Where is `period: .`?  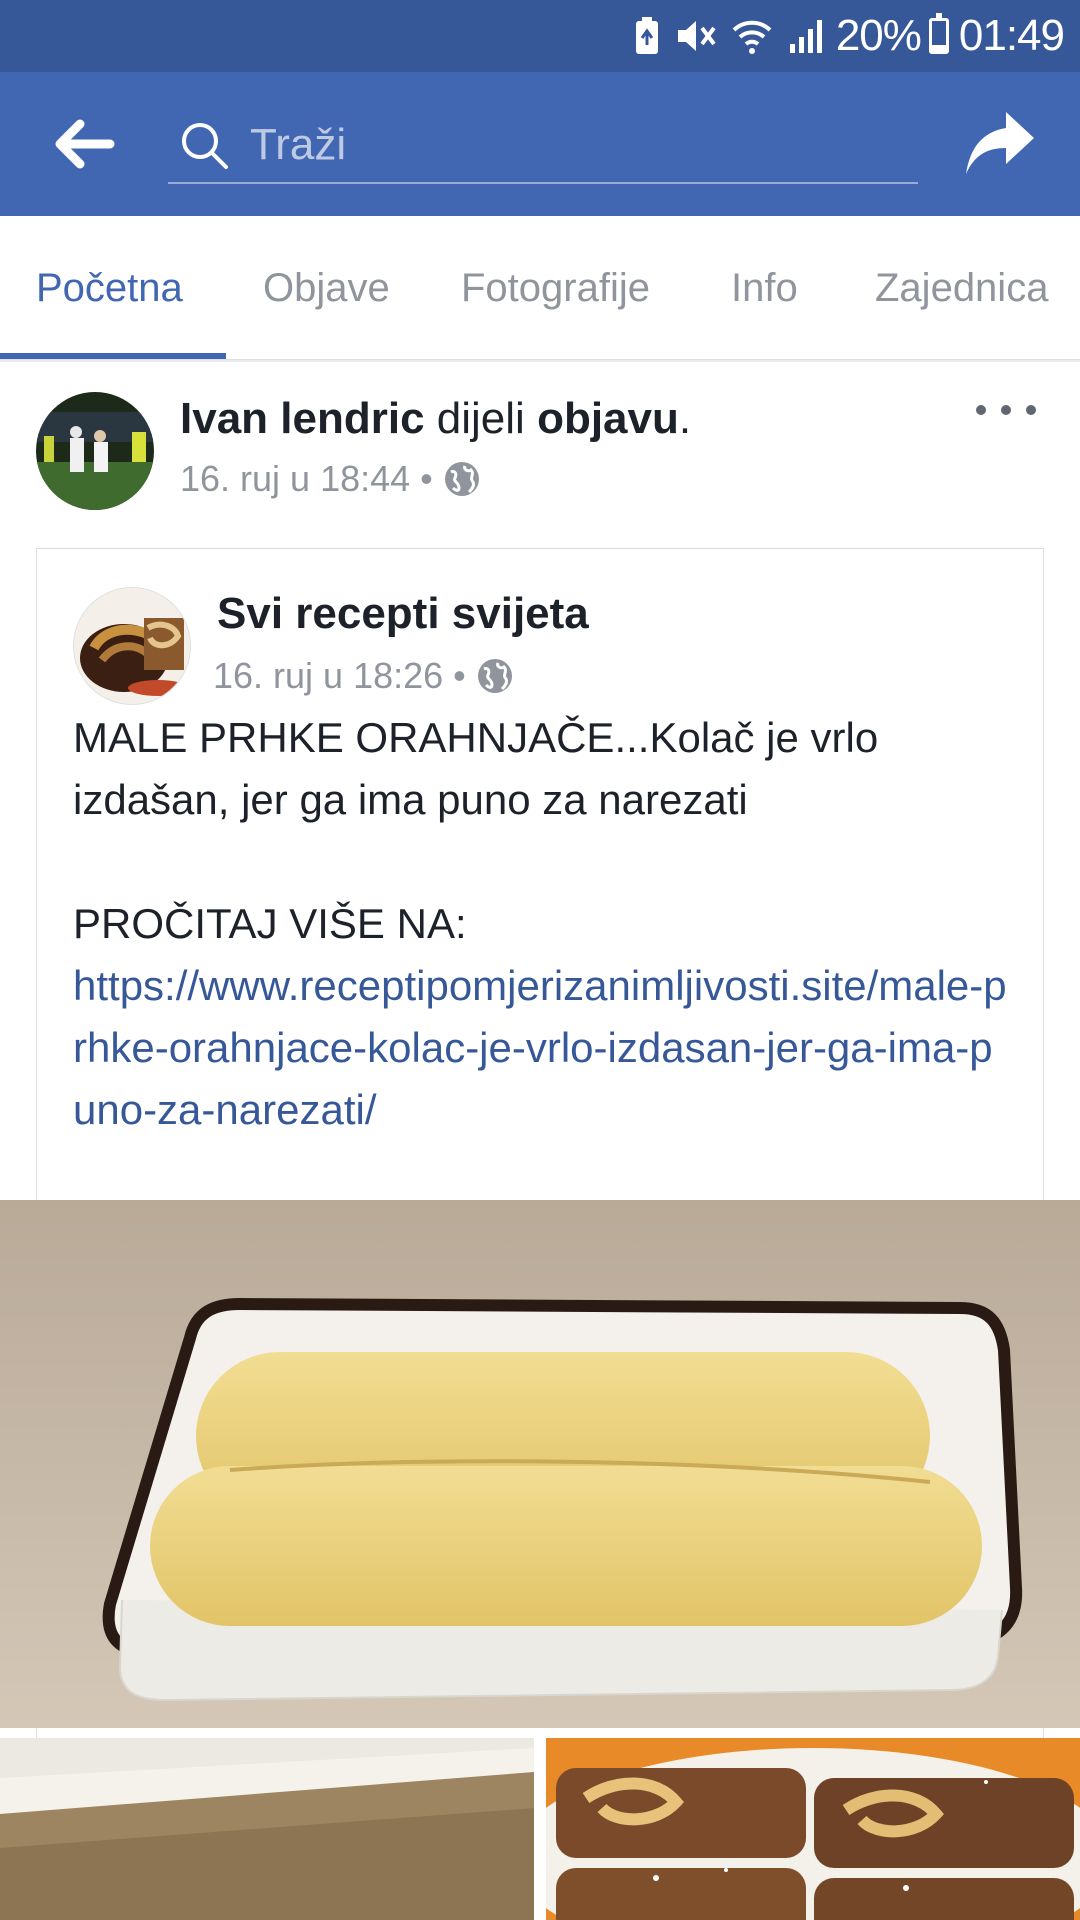
period: . is located at coordinates (685, 418).